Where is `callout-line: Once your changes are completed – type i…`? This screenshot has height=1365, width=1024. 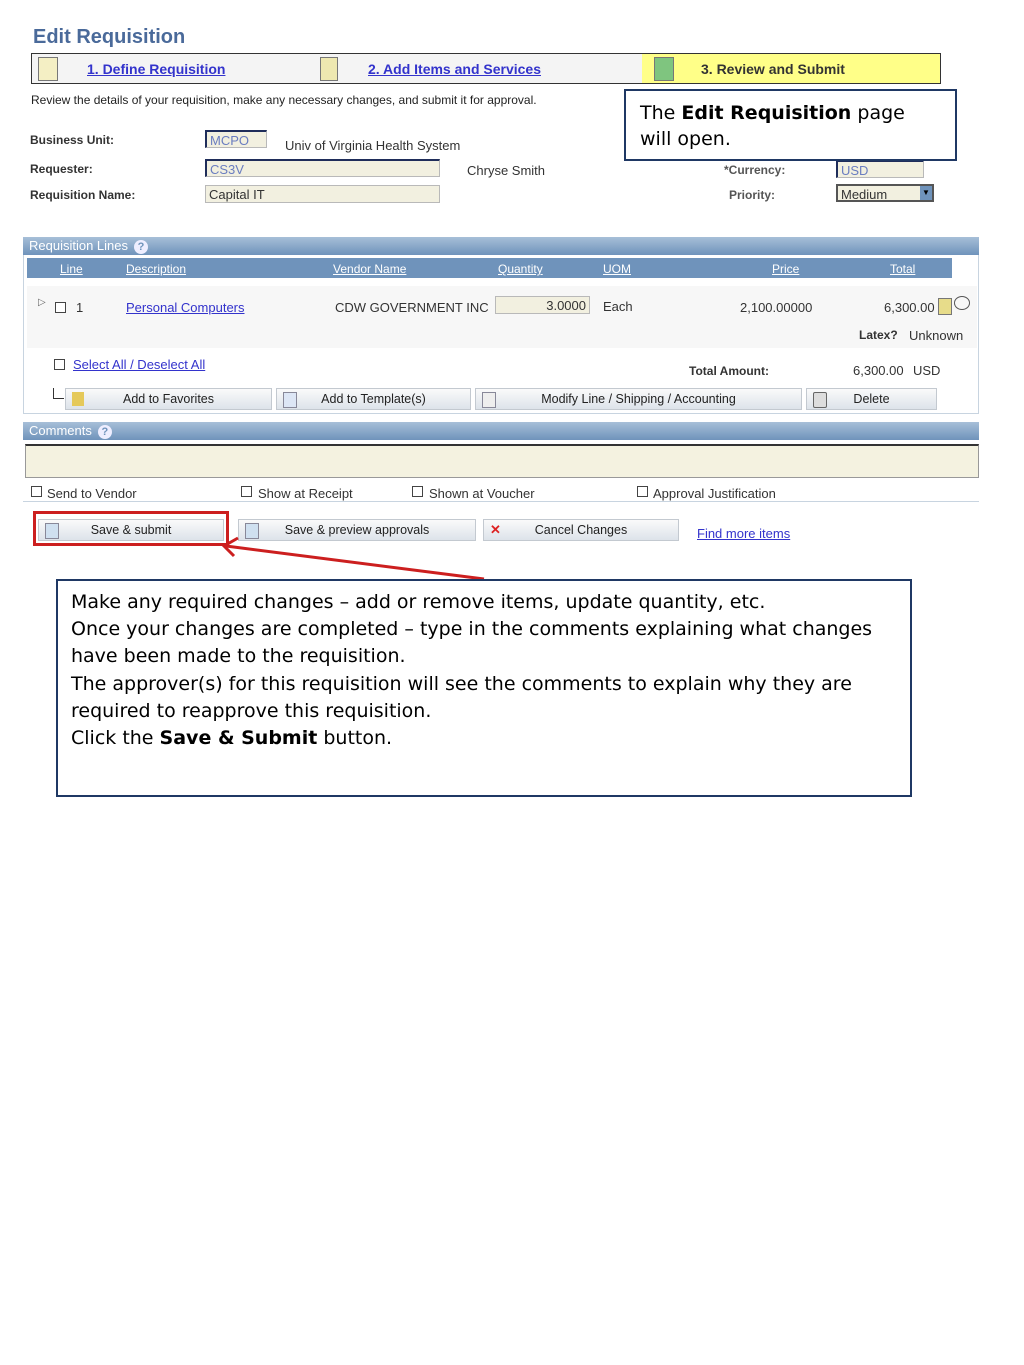
callout-line: Once your changes are completed – type i… is located at coordinates (472, 643).